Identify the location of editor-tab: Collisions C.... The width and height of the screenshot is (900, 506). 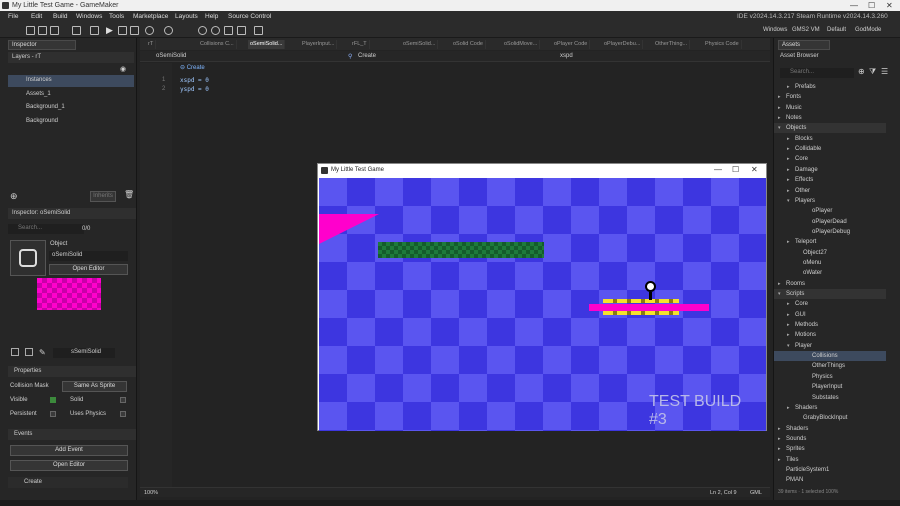
(217, 44).